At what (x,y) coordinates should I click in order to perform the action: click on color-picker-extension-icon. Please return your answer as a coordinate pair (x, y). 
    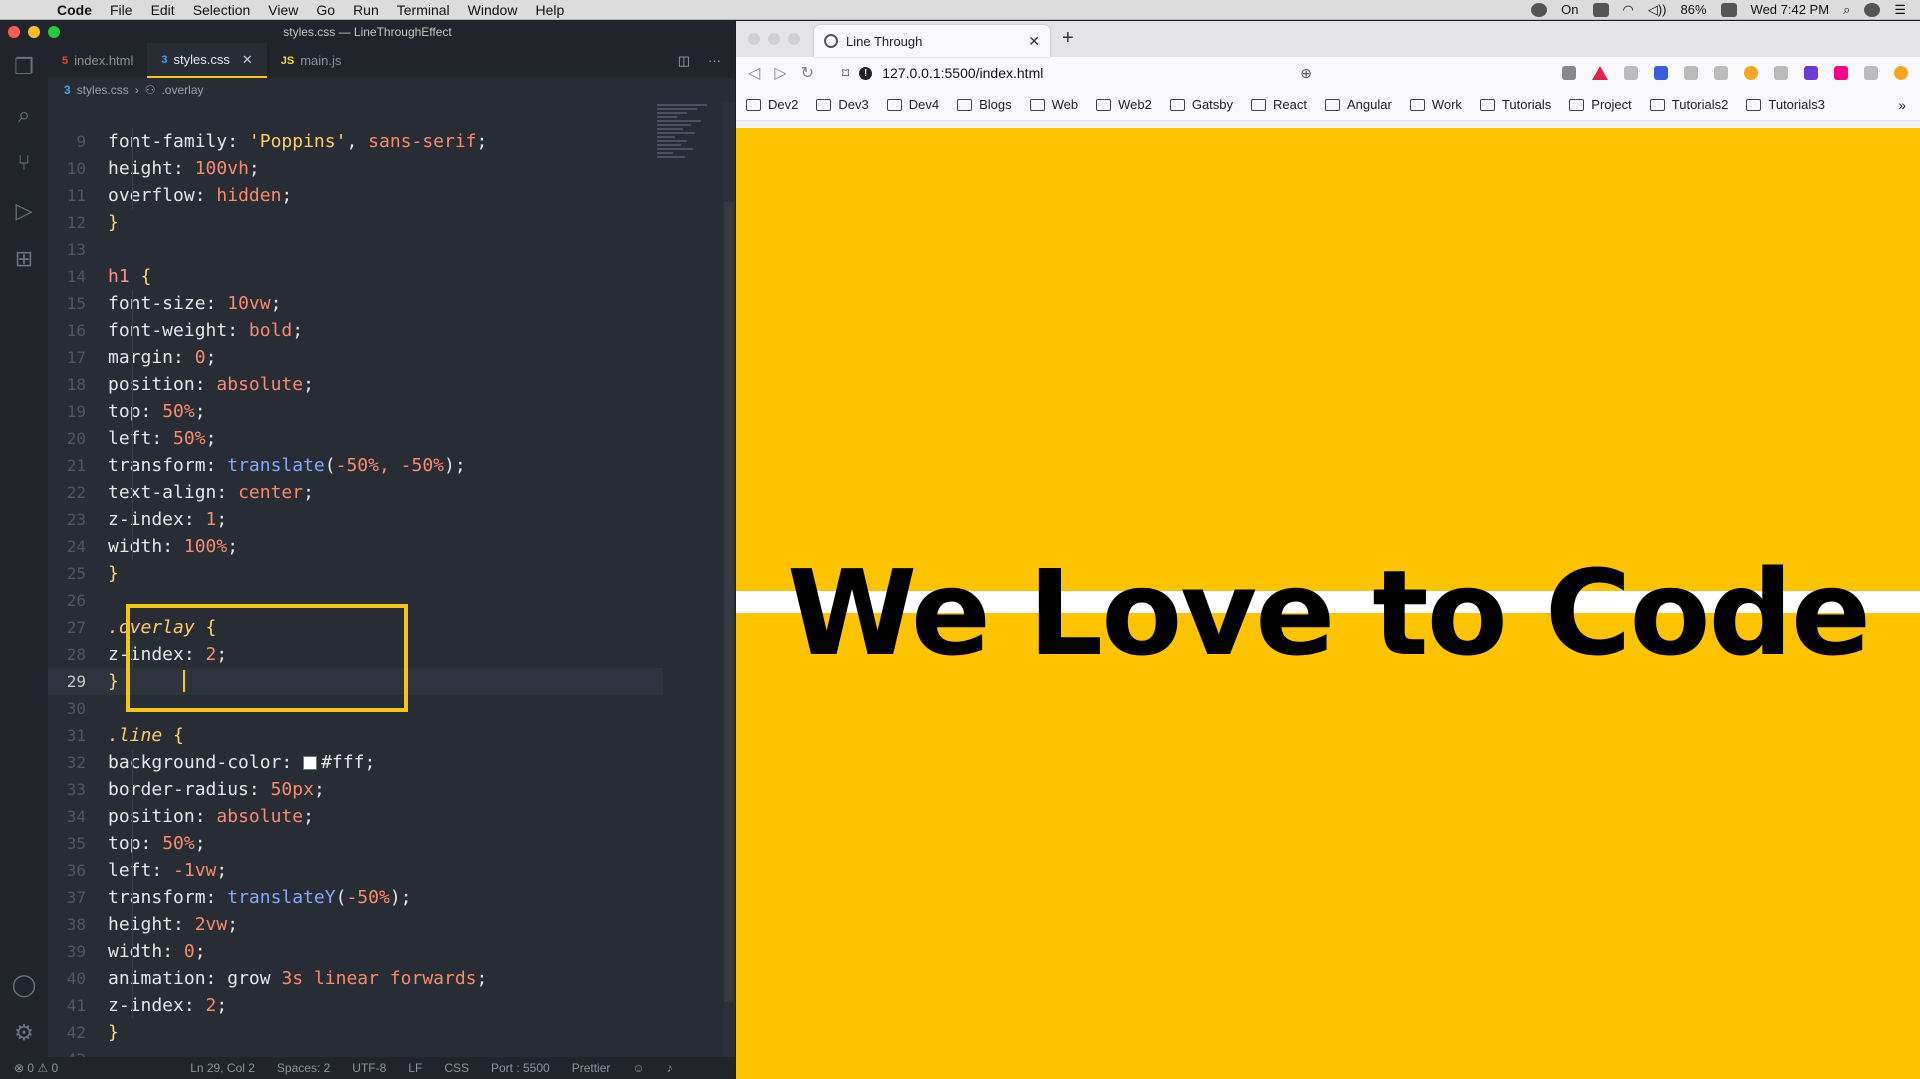
    Looking at the image, I should click on (1751, 73).